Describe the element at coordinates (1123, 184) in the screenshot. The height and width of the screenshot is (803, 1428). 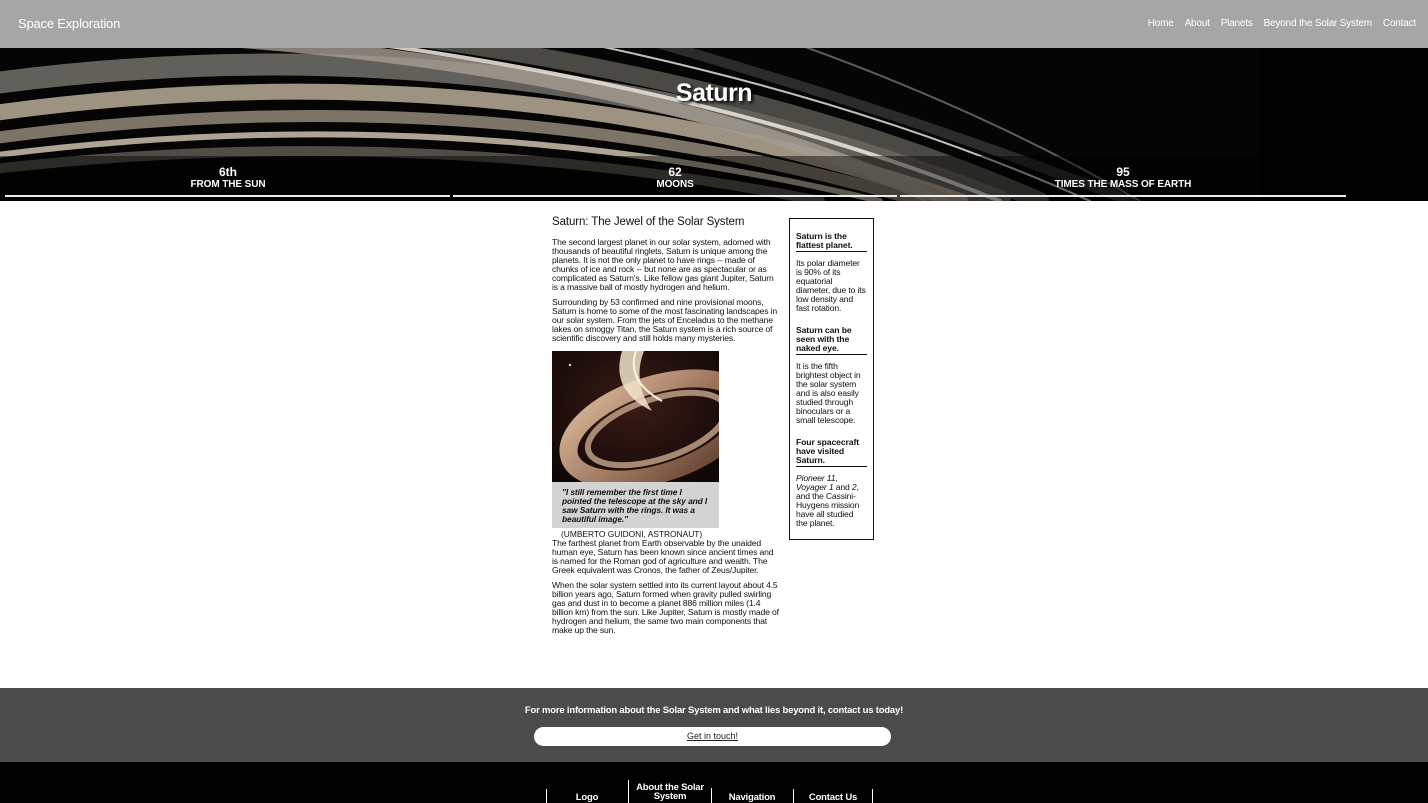
I see `stat-label: TIMES THE MASS OF EARTH` at that location.